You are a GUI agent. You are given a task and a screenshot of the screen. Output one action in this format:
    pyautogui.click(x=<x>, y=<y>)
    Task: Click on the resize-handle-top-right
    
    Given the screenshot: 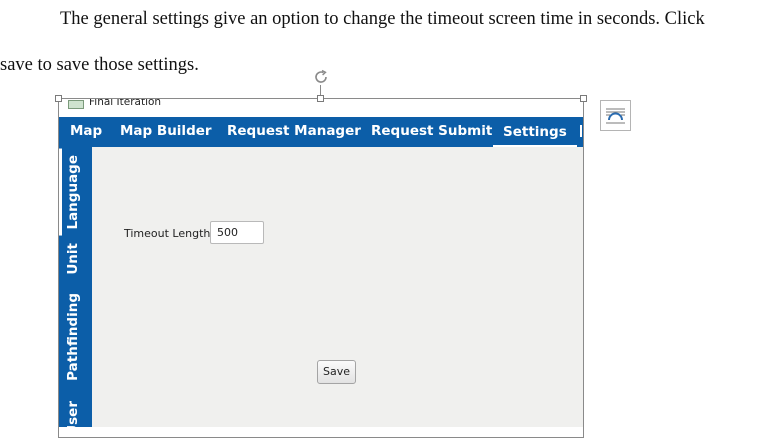 What is the action you would take?
    pyautogui.click(x=583, y=98)
    